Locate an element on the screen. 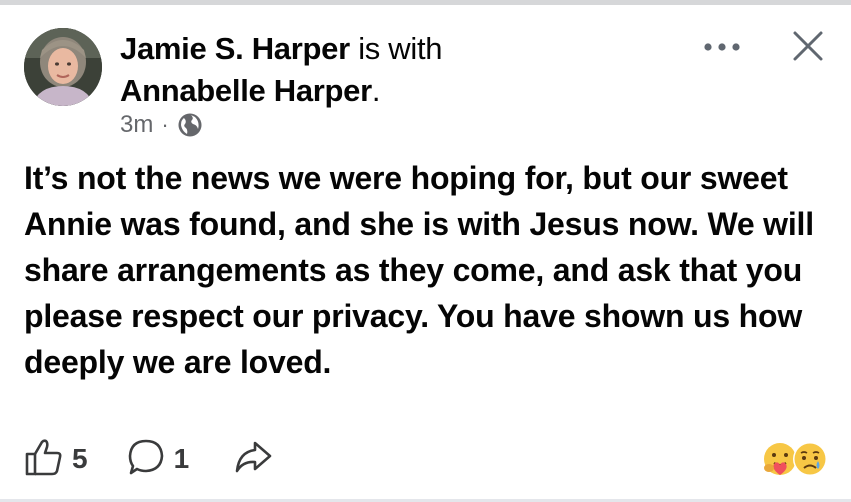 The width and height of the screenshot is (851, 502). reaction-summary is located at coordinates (797, 461).